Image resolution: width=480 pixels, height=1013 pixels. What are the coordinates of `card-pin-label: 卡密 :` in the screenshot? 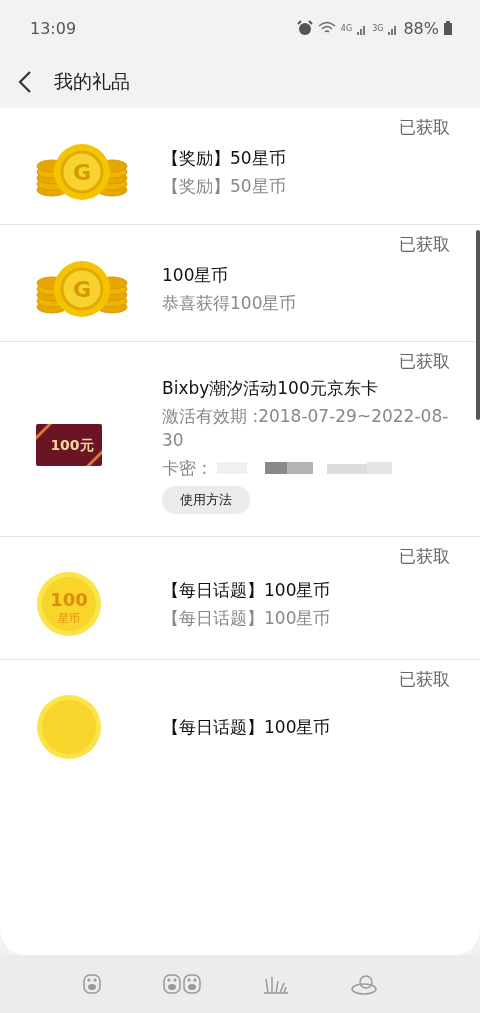 It's located at (185, 468).